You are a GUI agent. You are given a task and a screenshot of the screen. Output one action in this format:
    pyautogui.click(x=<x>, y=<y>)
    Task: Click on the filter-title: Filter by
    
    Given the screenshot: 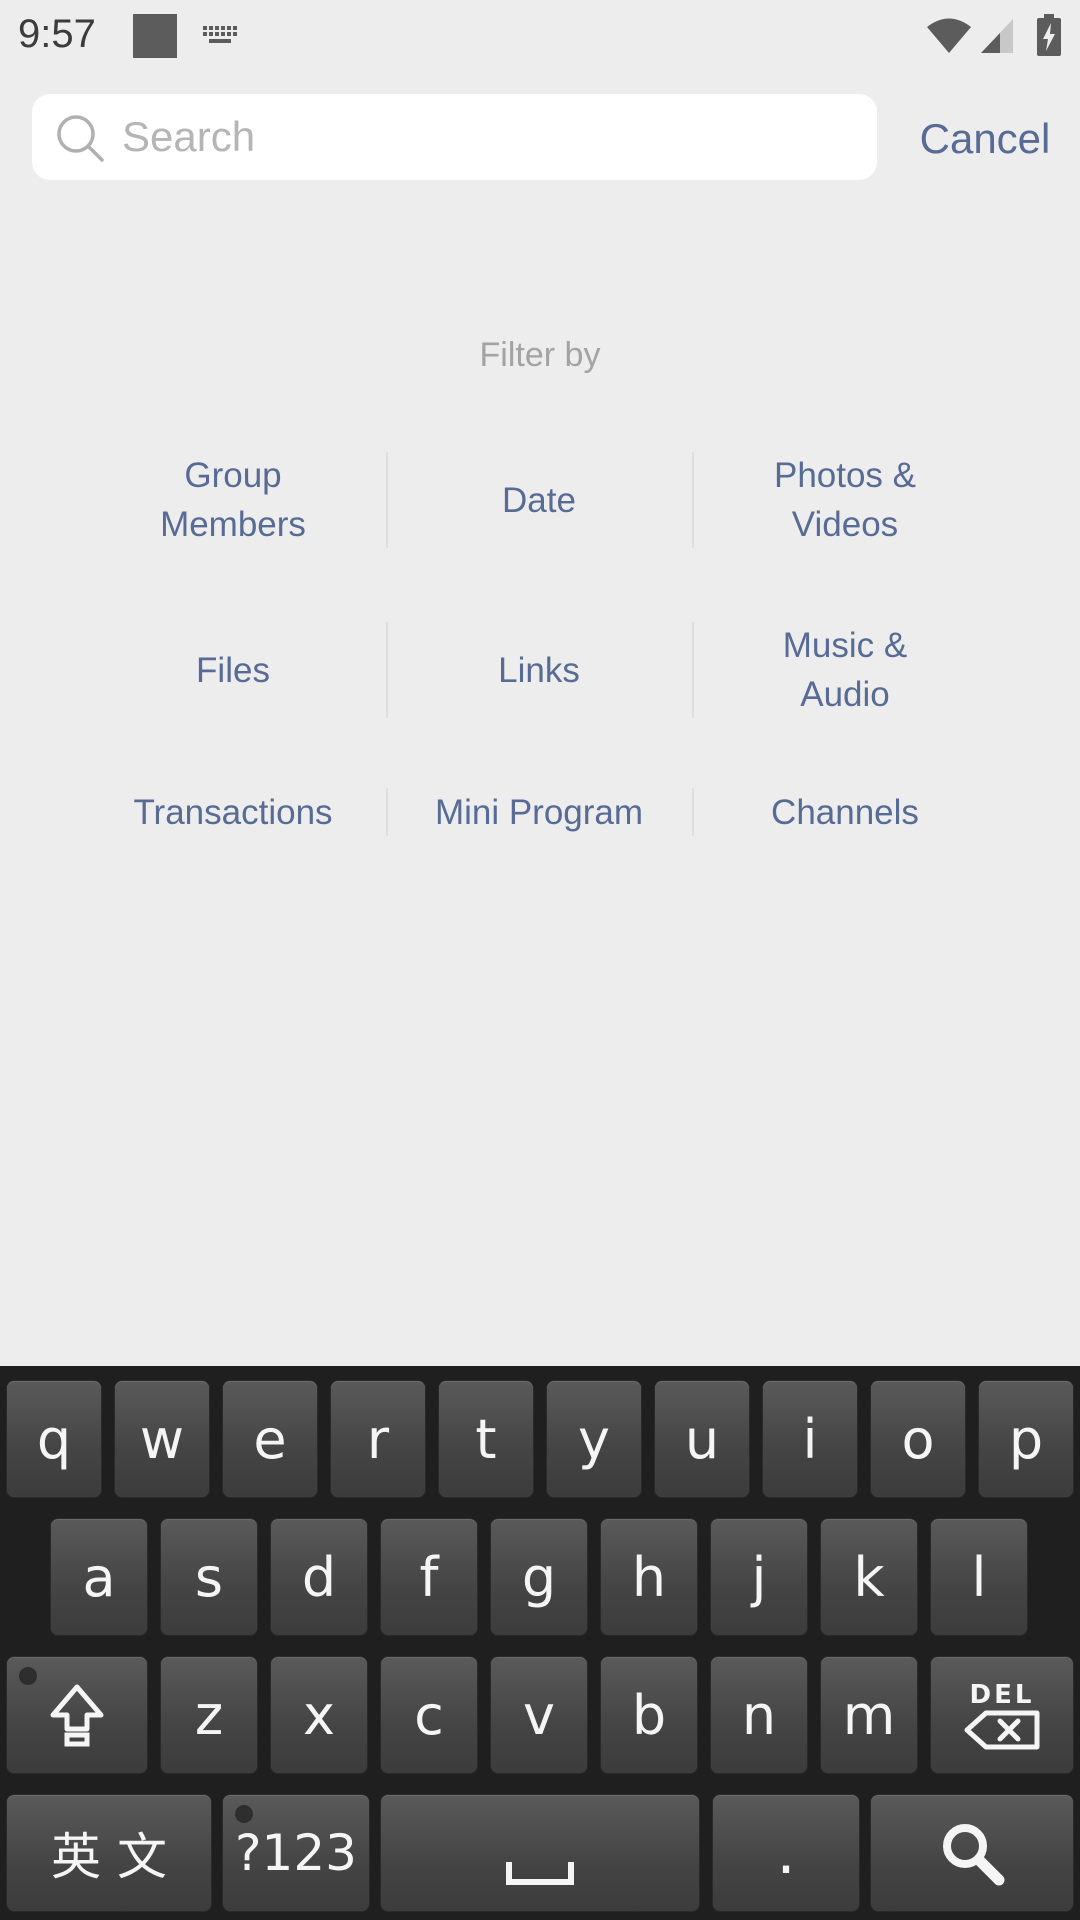 What is the action you would take?
    pyautogui.click(x=540, y=355)
    